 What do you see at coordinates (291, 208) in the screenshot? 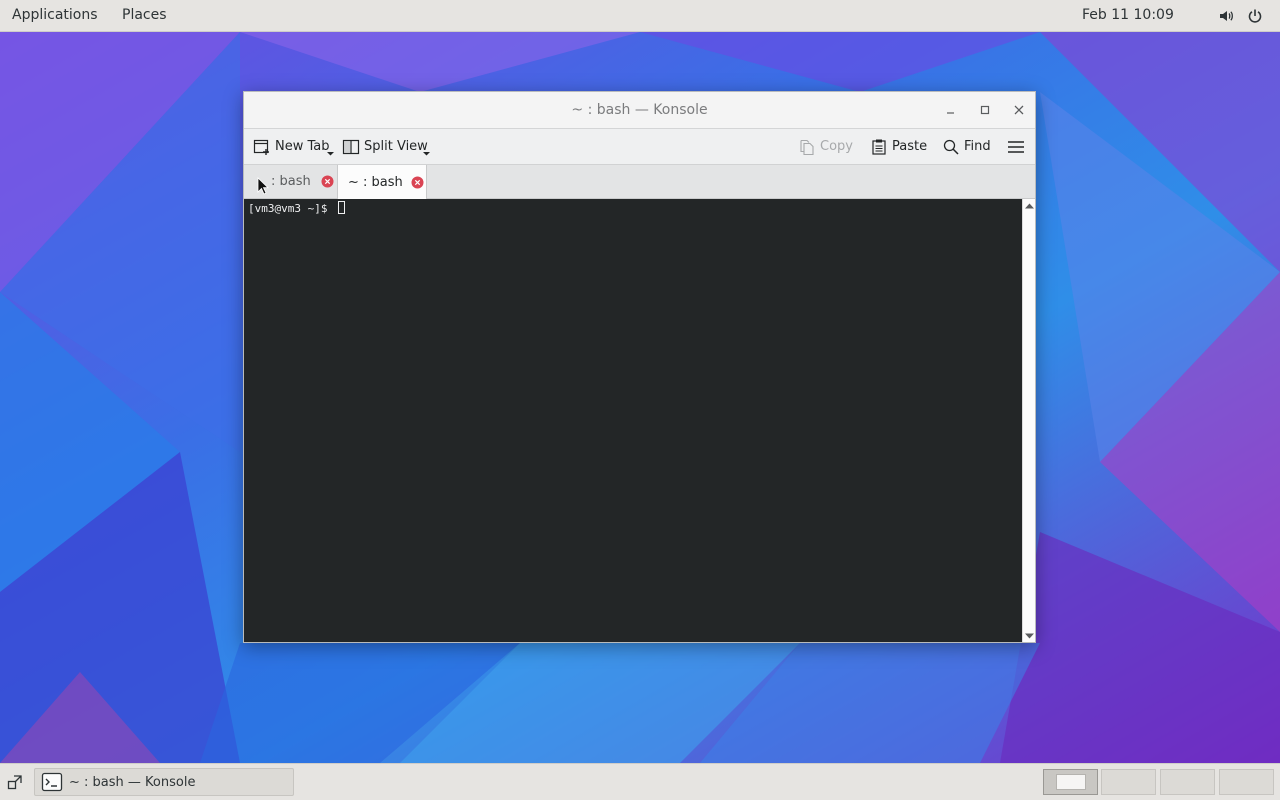
I see `terminal-prompt: [vm3@vm3 ~]$` at bounding box center [291, 208].